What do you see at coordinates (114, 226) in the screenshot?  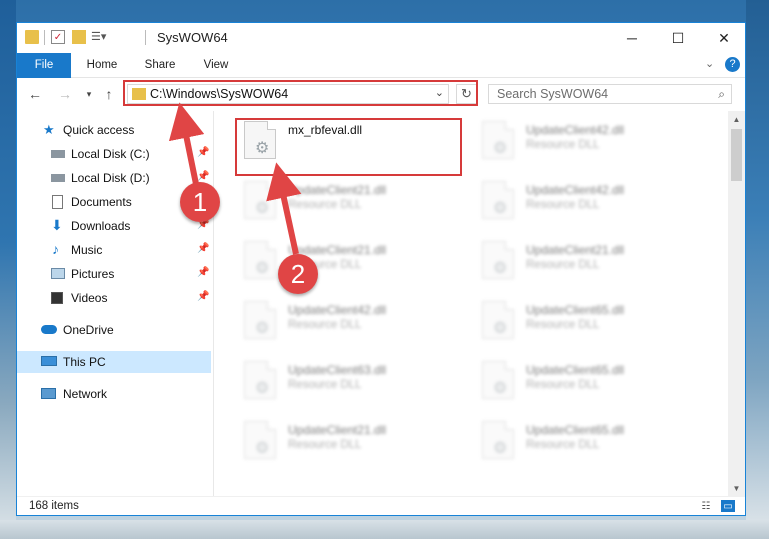 I see `sidebar-item-downloads: ⬇ Downloads 📌` at bounding box center [114, 226].